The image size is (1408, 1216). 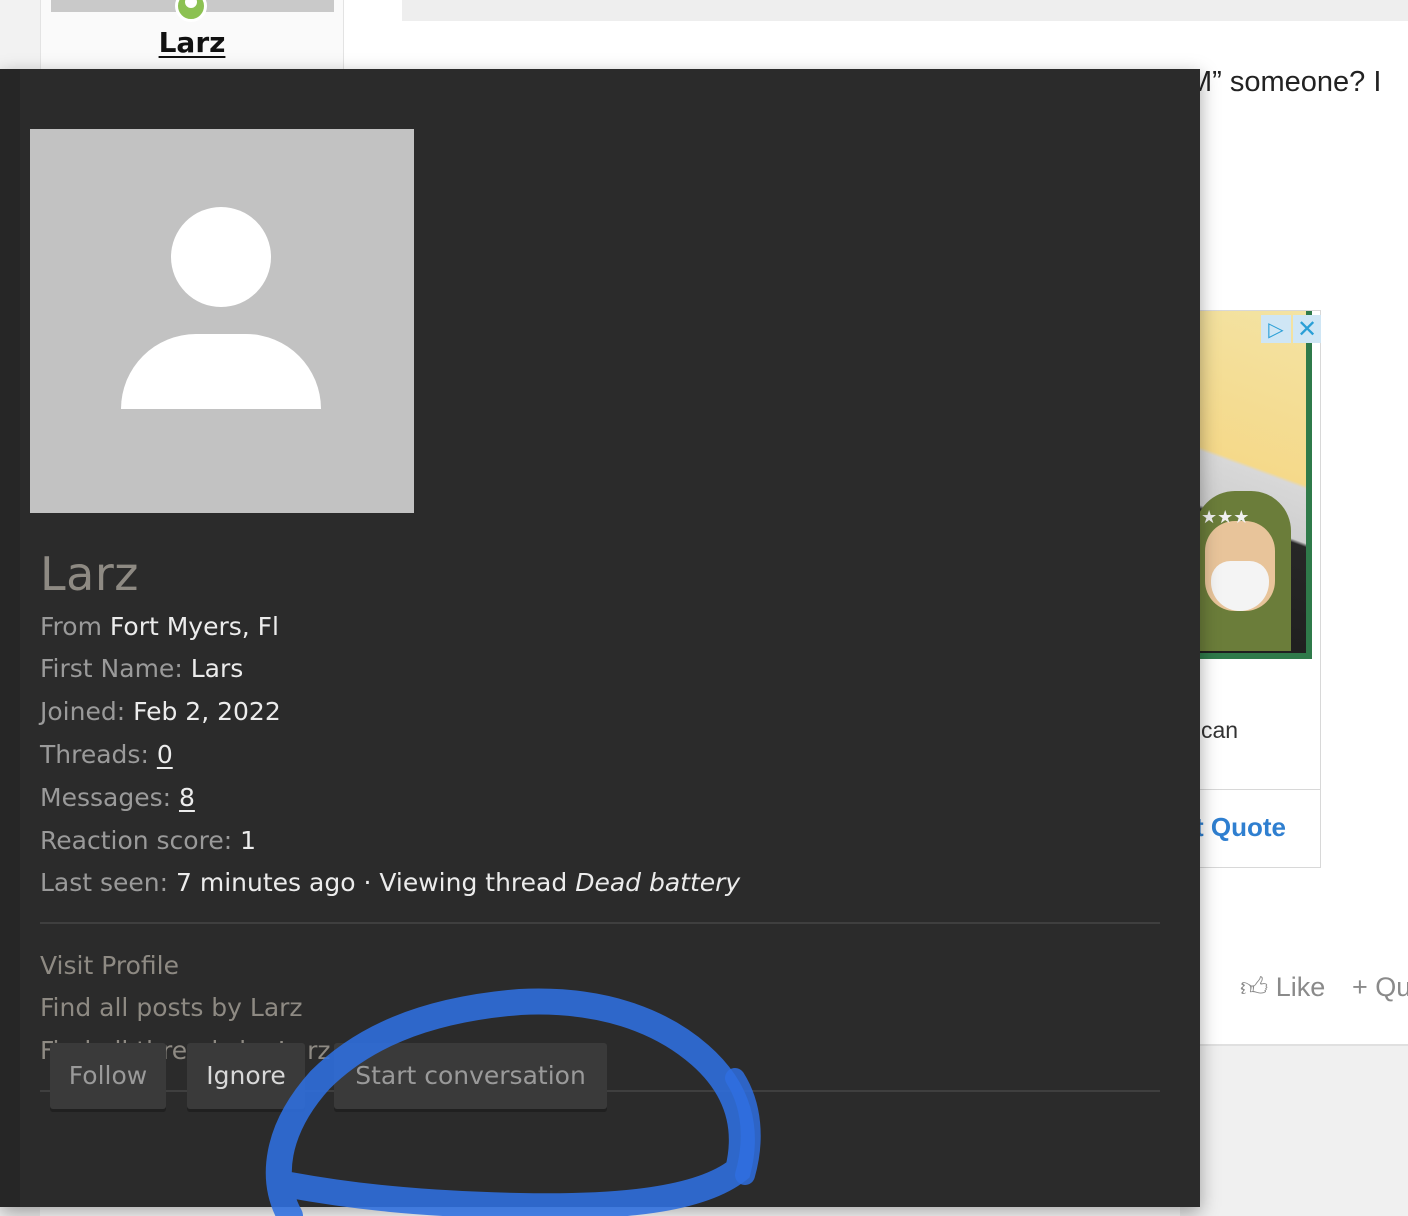 What do you see at coordinates (104, 882) in the screenshot?
I see `last-seen-label: Last seen:` at bounding box center [104, 882].